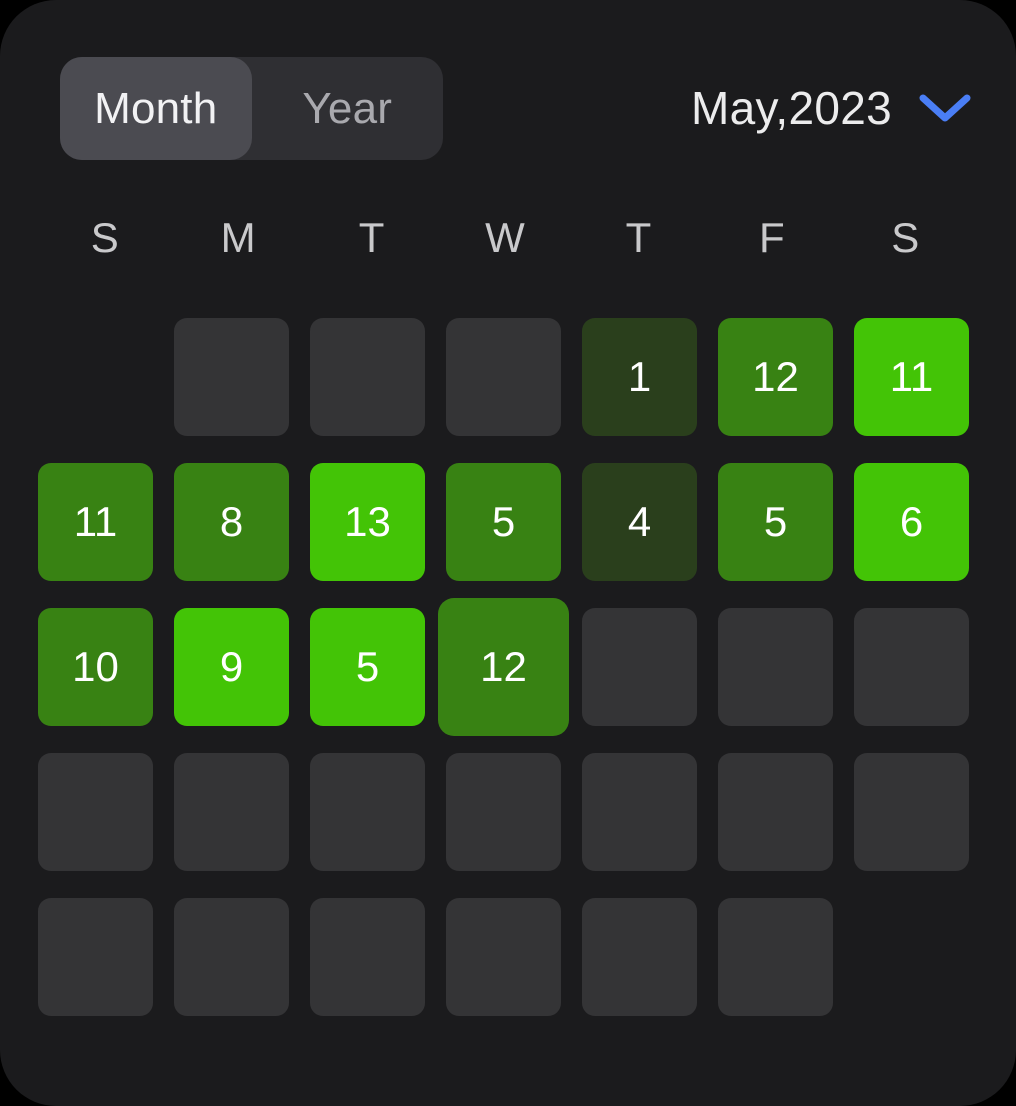 Image resolution: width=1016 pixels, height=1106 pixels. I want to click on month-selector: May,2023, so click(831, 108).